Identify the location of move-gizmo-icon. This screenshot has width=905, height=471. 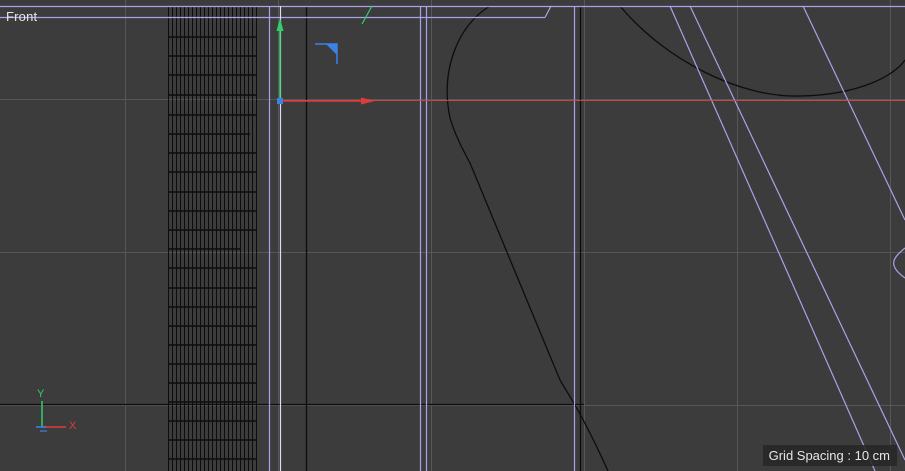
(326, 61).